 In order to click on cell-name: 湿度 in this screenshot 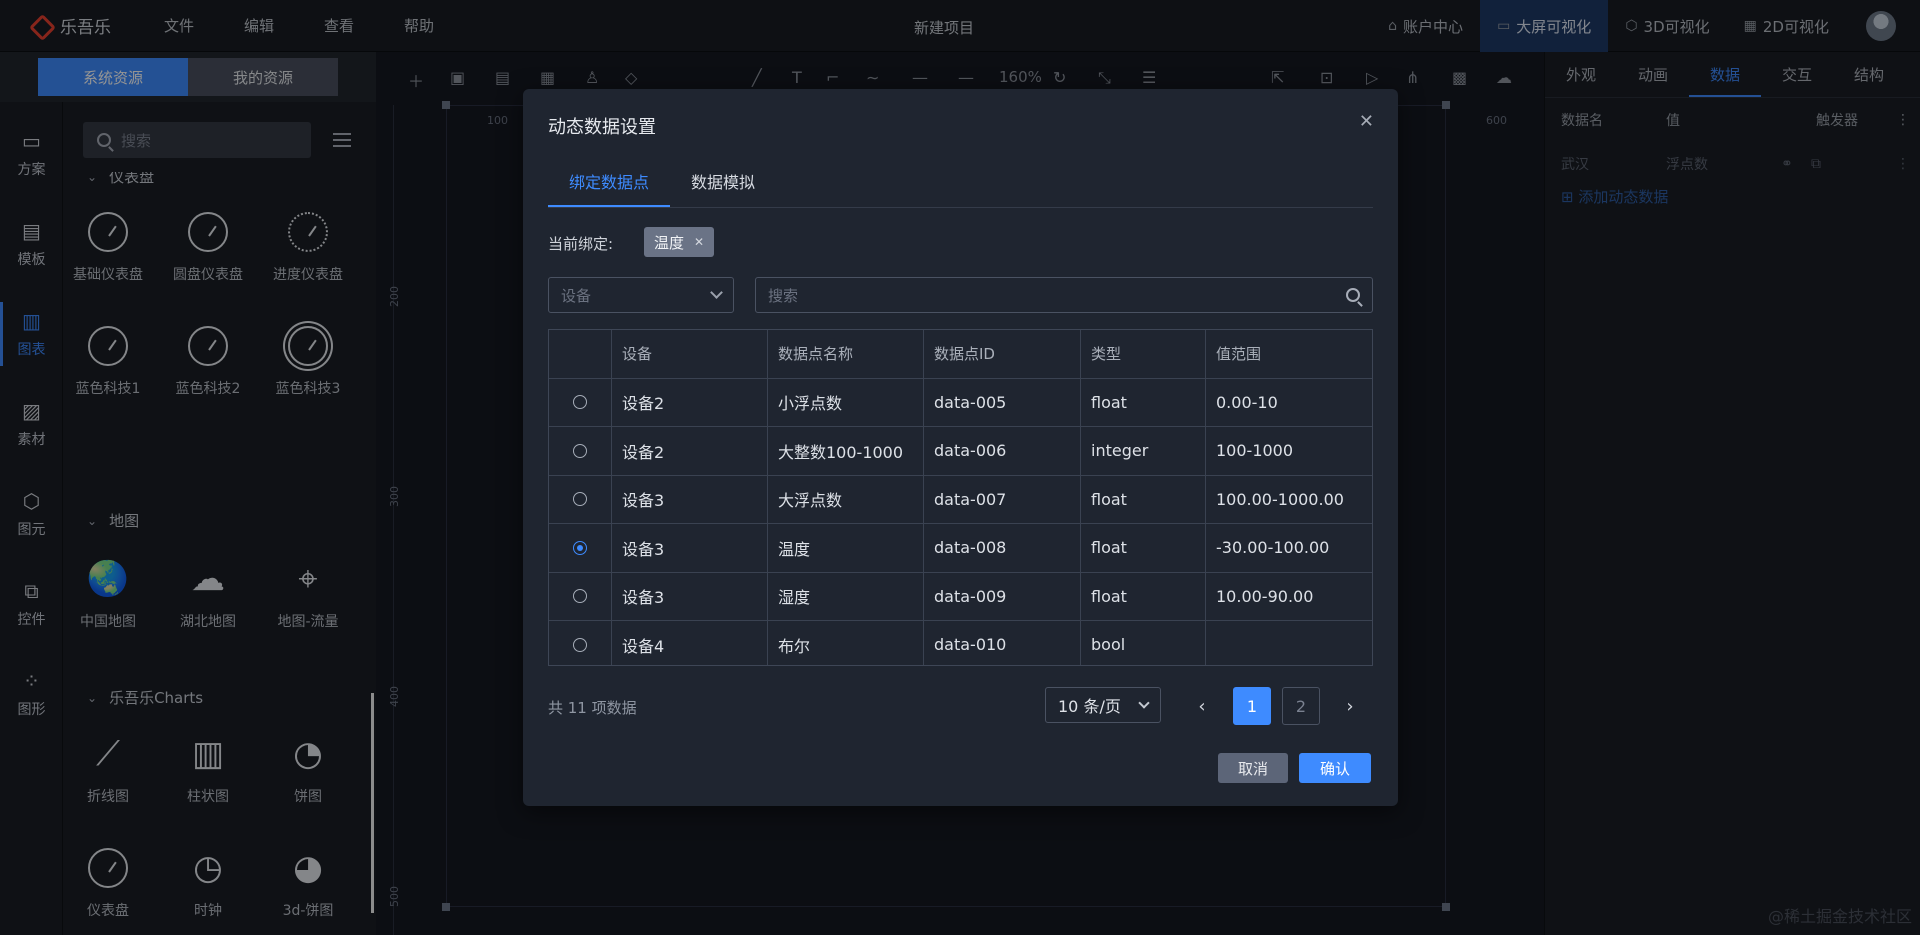, I will do `click(846, 596)`.